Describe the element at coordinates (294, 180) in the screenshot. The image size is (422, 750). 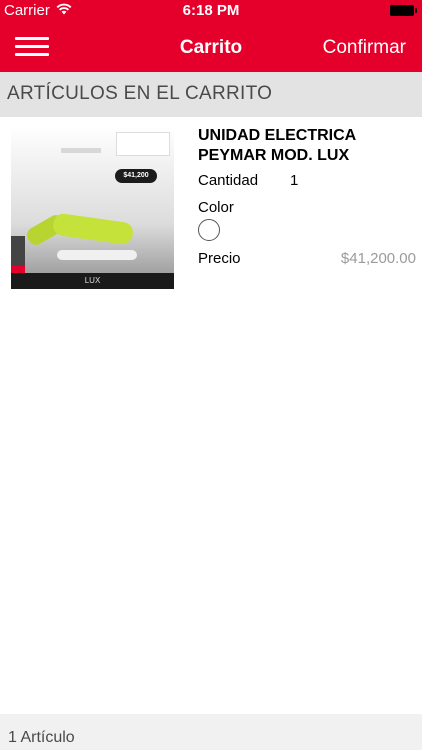
I see `quantity-value: 1` at that location.